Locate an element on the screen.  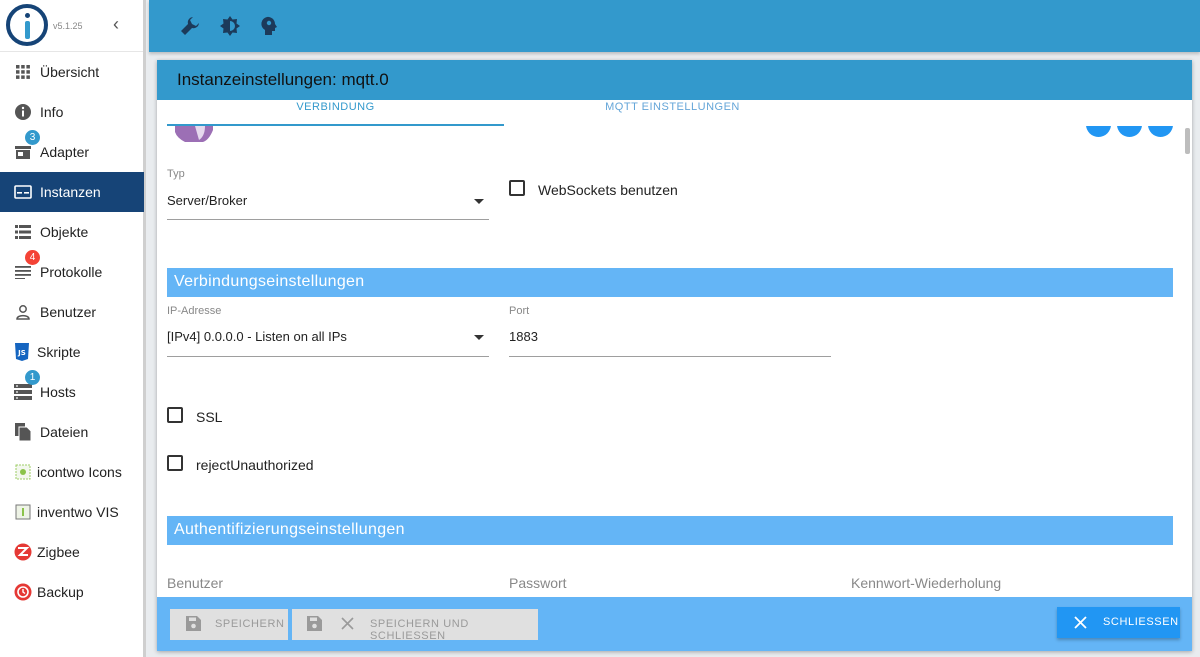
sidebar-item-label: icontwo Icons is located at coordinates (79, 472).